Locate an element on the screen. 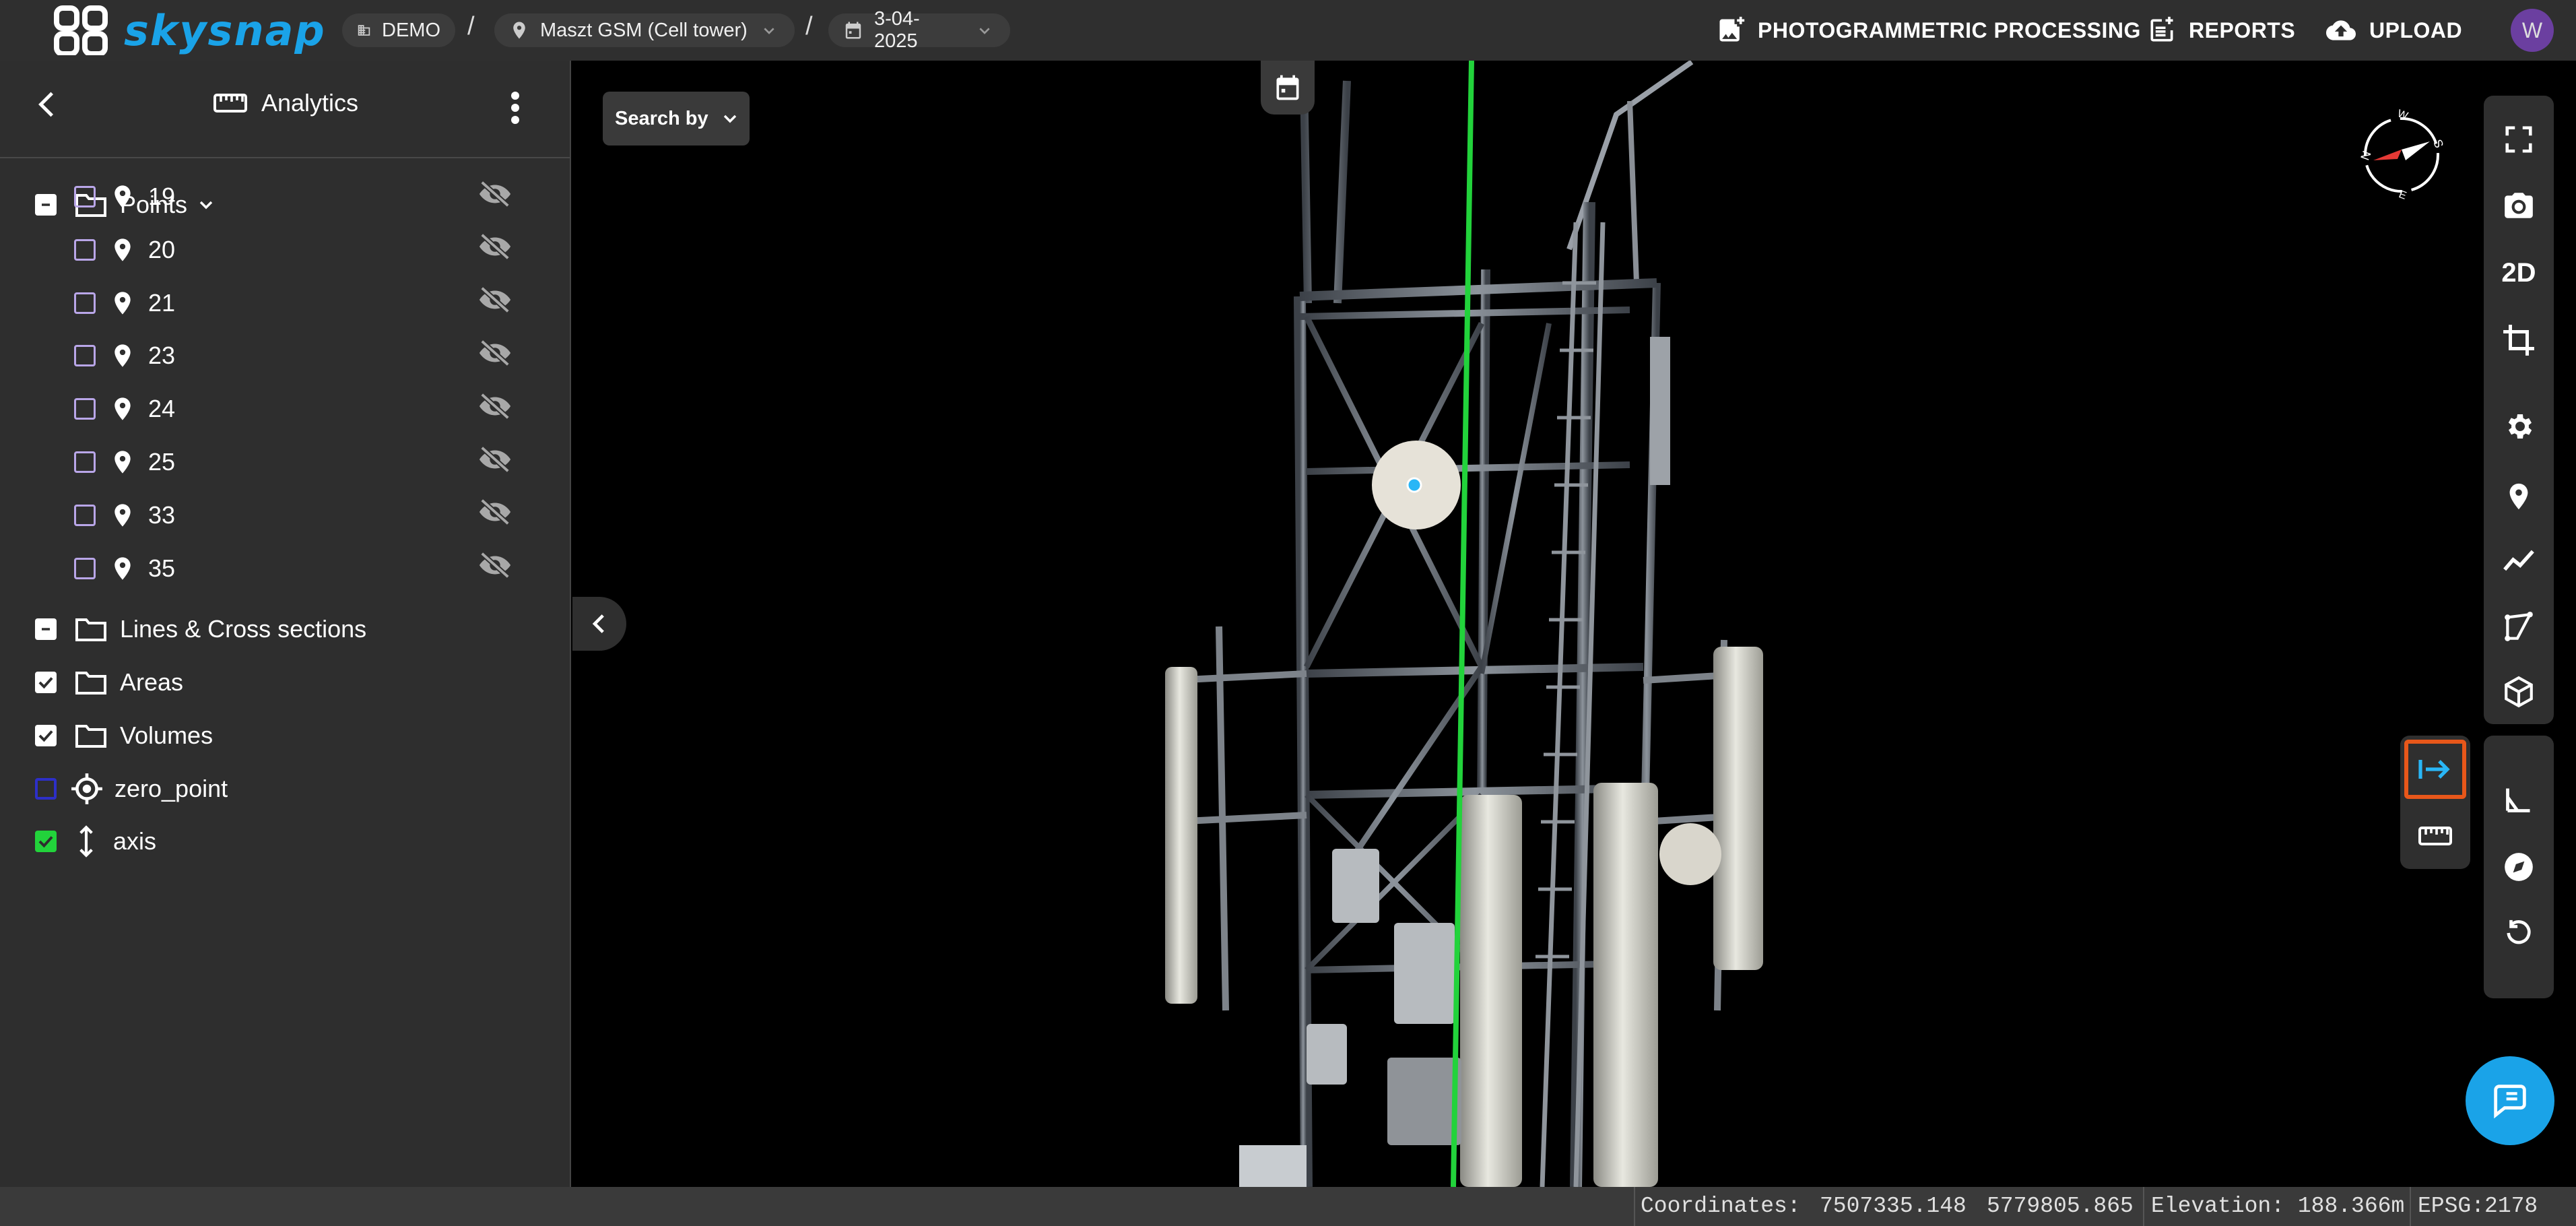  breadcrumb-project: Maszt GSM (Cell tower) is located at coordinates (644, 30).